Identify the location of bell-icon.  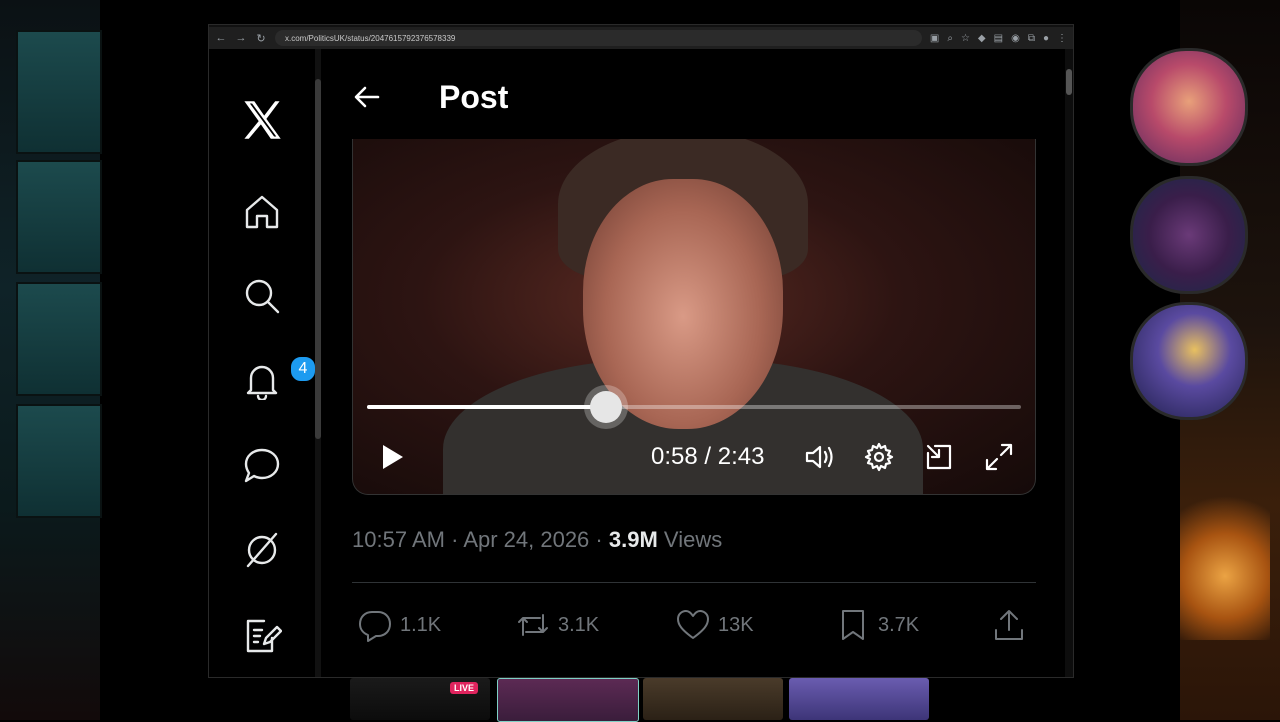
(262, 382).